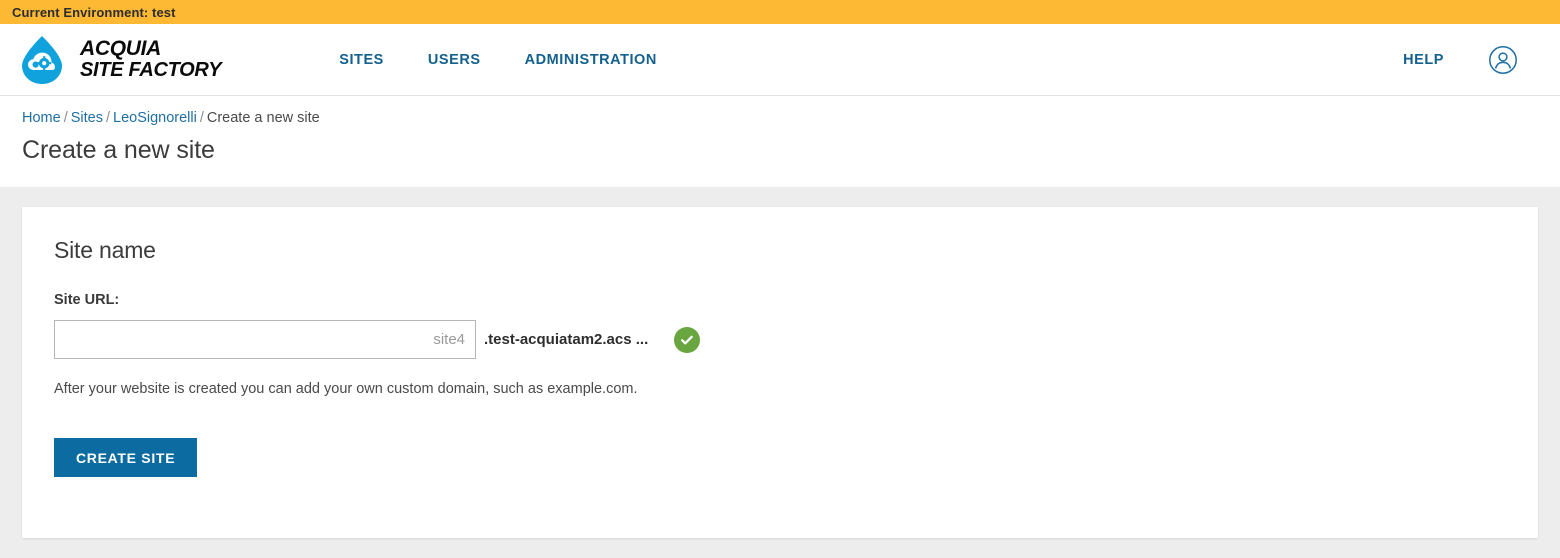  What do you see at coordinates (498, 60) in the screenshot?
I see `primary-navigation: SITES USERS ADMINISTRATION` at bounding box center [498, 60].